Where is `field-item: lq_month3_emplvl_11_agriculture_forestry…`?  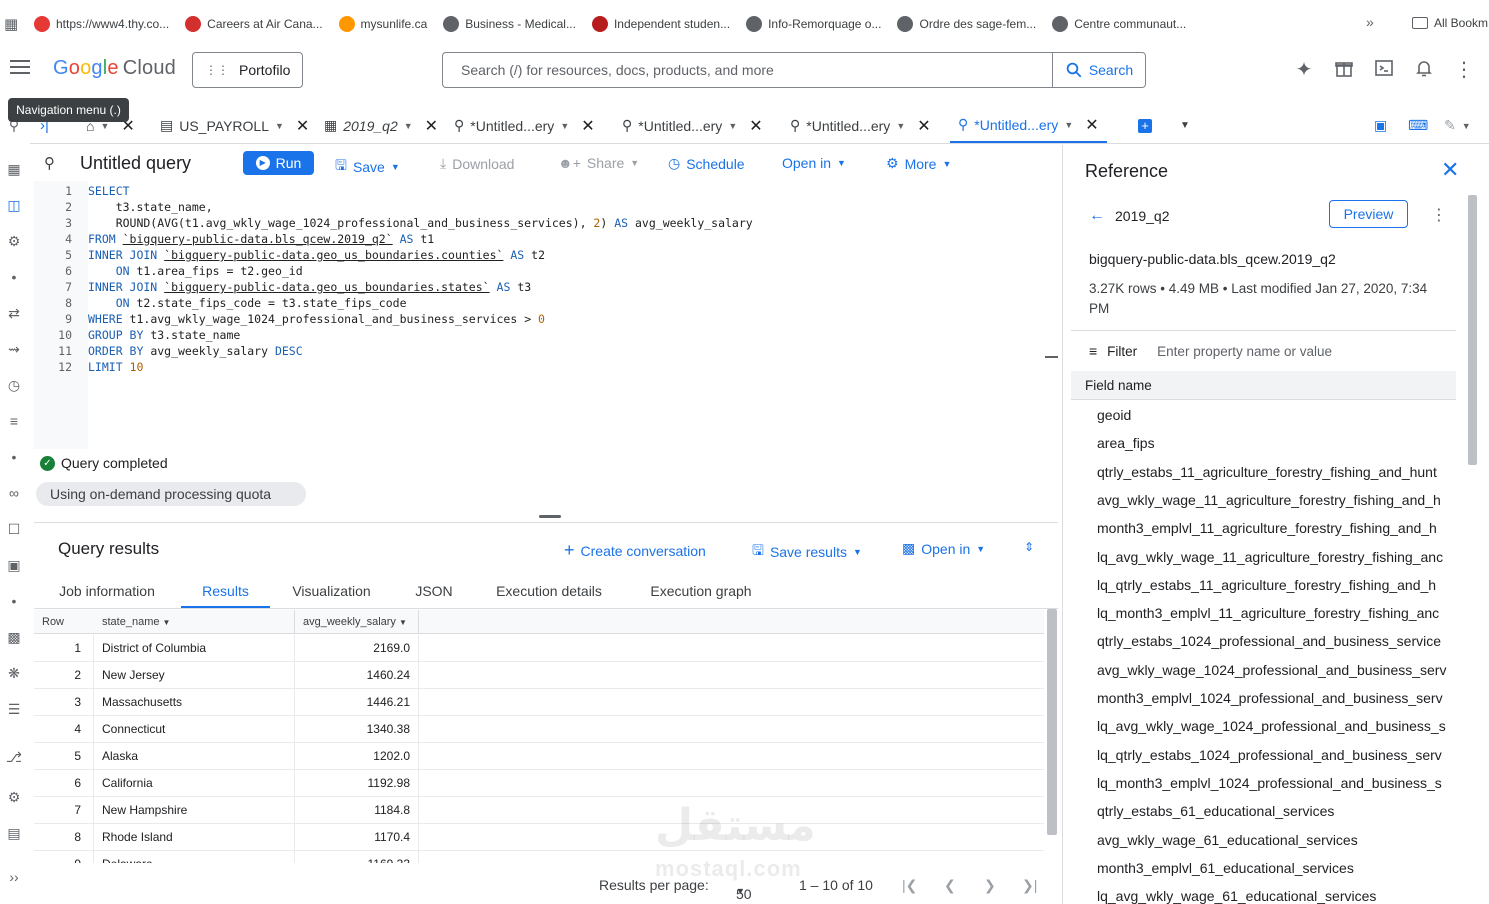 field-item: lq_month3_emplvl_11_agriculture_forestry… is located at coordinates (1277, 613).